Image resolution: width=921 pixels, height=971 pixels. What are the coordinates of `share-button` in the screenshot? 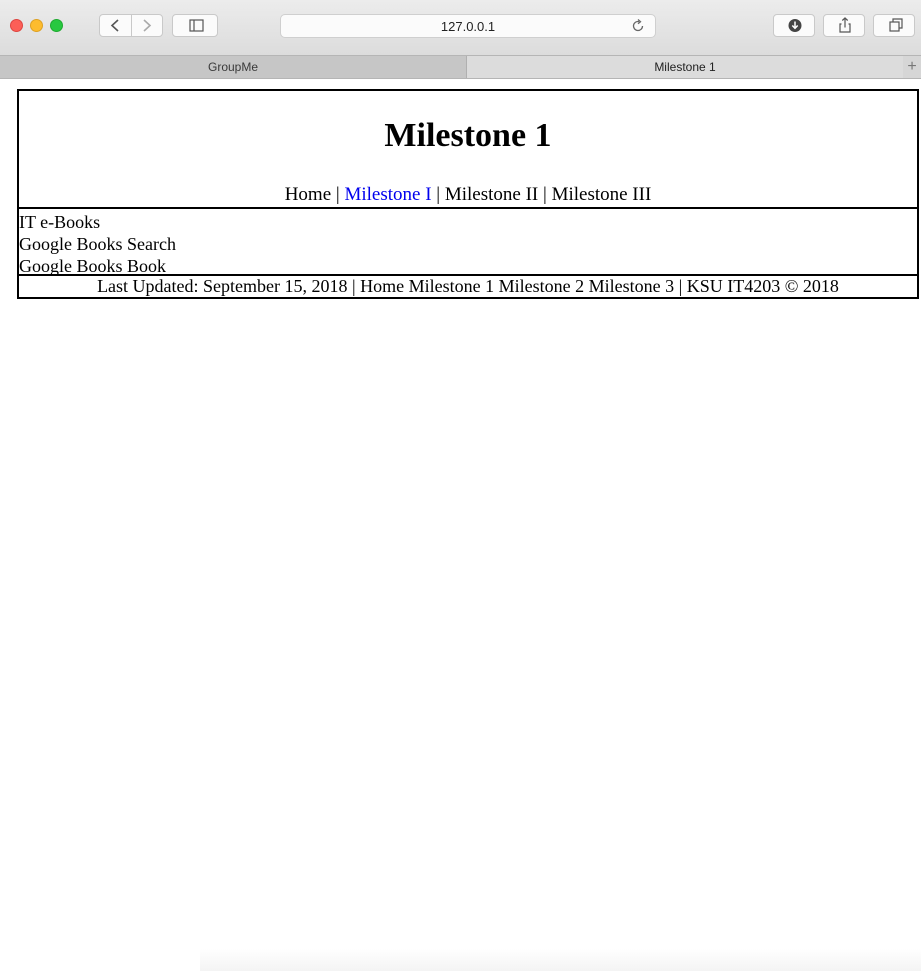 It's located at (844, 25).